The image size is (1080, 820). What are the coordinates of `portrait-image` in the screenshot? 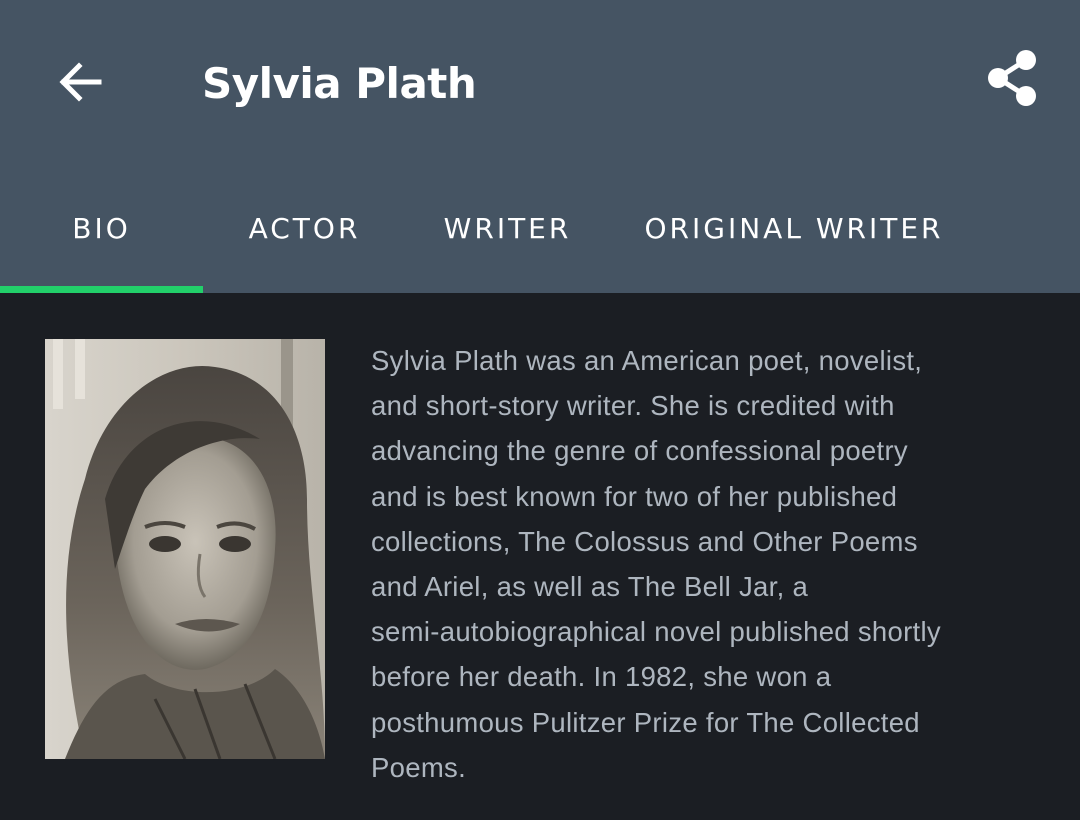 It's located at (185, 549).